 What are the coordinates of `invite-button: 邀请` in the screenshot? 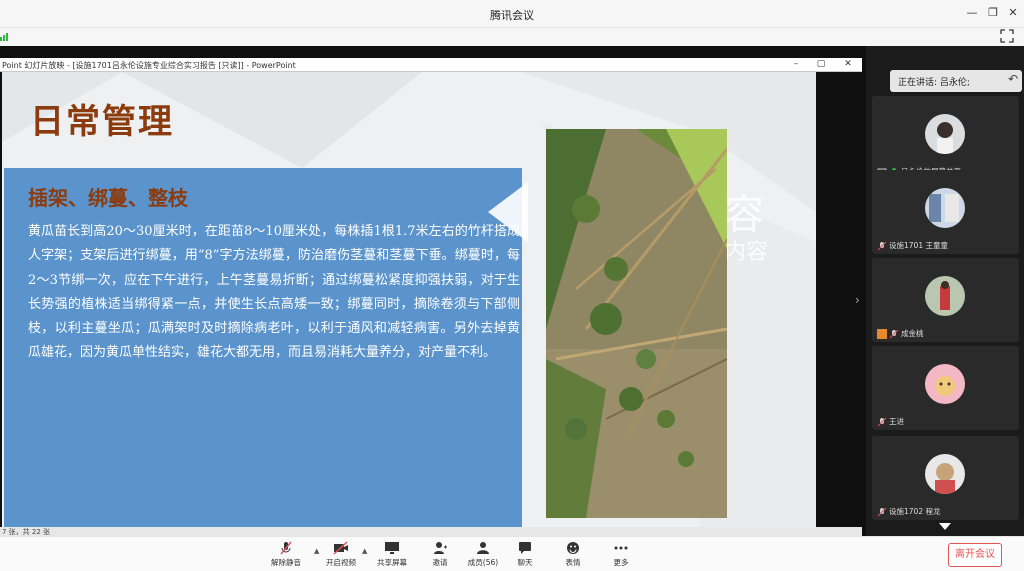 It's located at (440, 554).